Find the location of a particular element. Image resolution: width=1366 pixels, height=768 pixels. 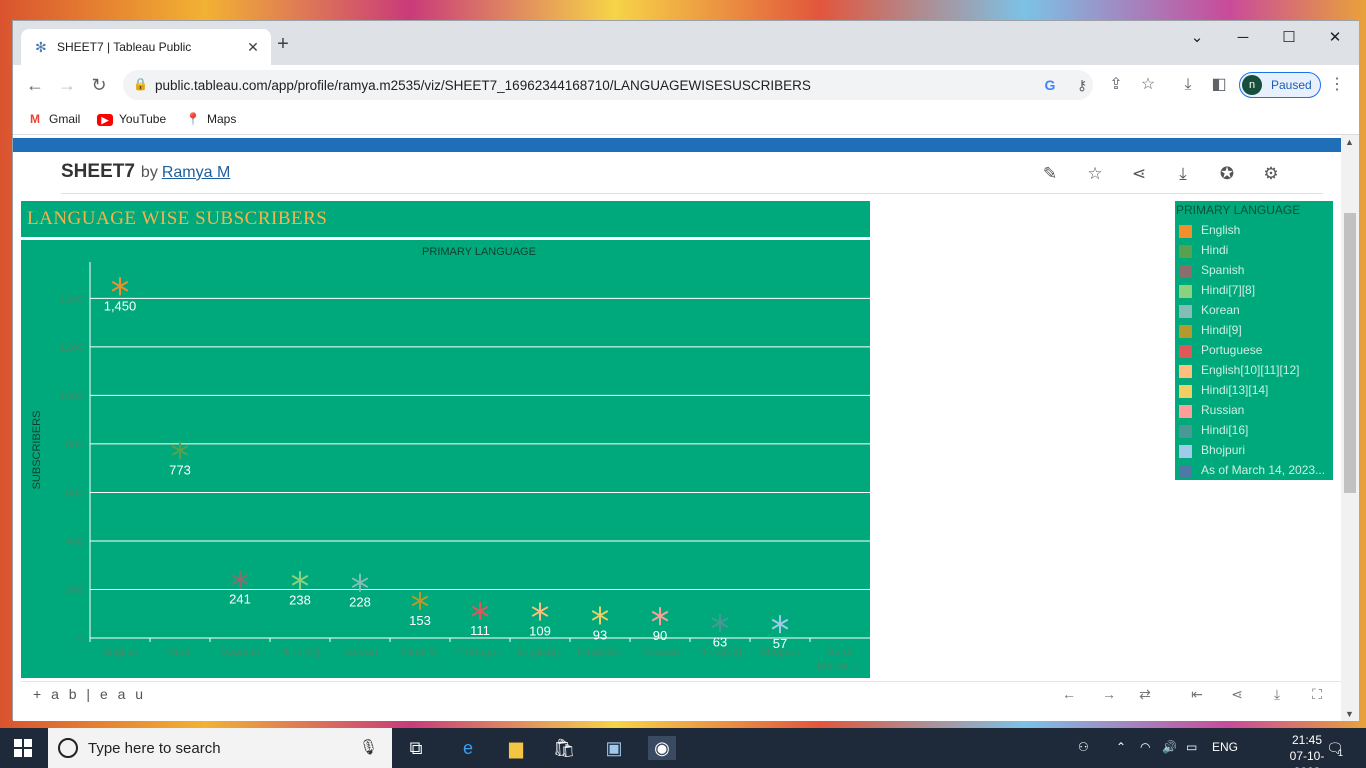

bookmark-gmail: M Gmail is located at coordinates (53, 119).